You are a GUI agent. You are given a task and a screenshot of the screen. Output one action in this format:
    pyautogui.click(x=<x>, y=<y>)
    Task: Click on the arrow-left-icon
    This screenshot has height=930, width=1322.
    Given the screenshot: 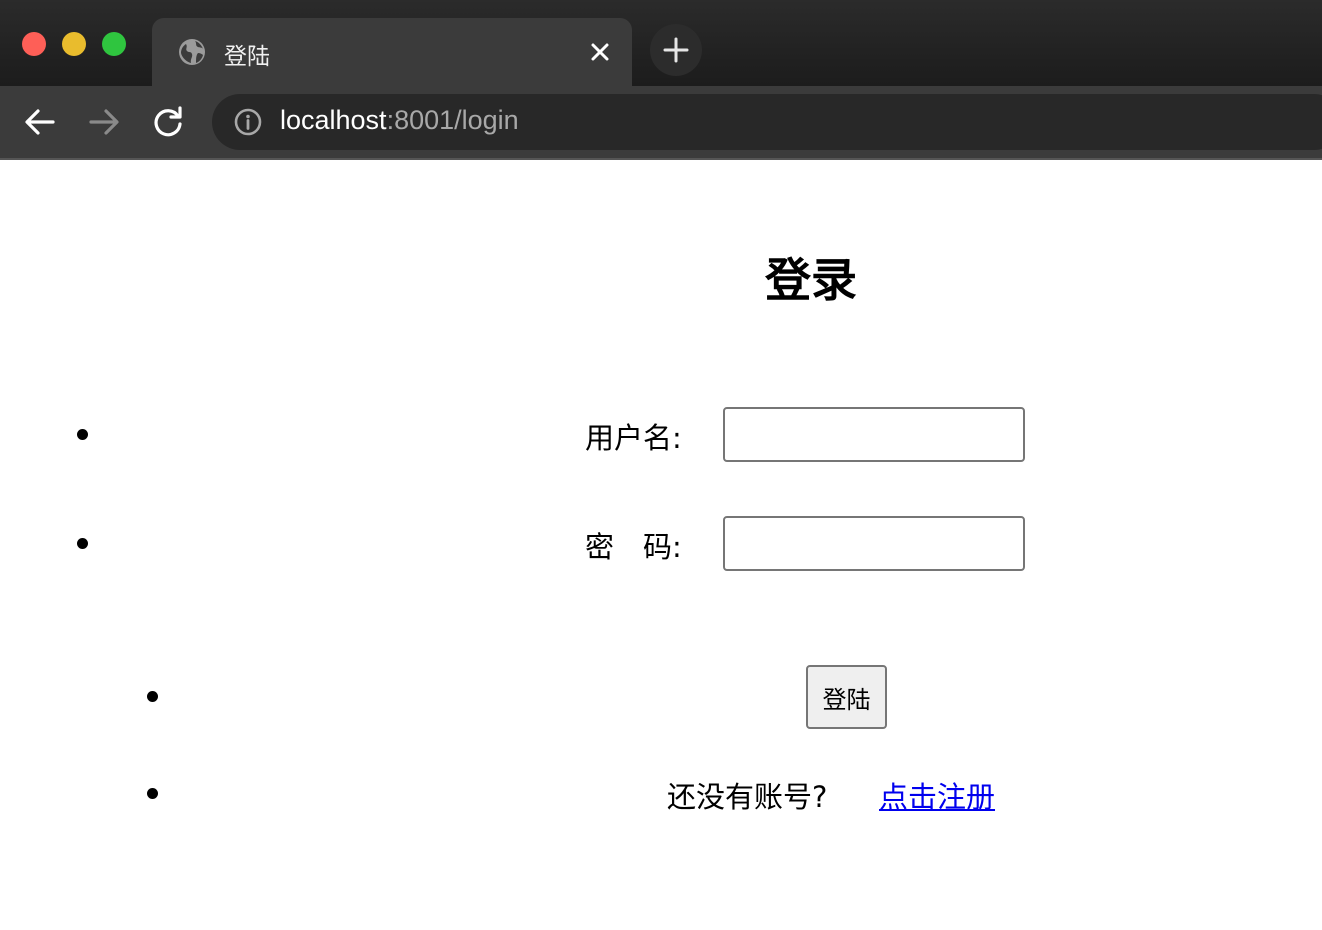 What is the action you would take?
    pyautogui.click(x=40, y=122)
    